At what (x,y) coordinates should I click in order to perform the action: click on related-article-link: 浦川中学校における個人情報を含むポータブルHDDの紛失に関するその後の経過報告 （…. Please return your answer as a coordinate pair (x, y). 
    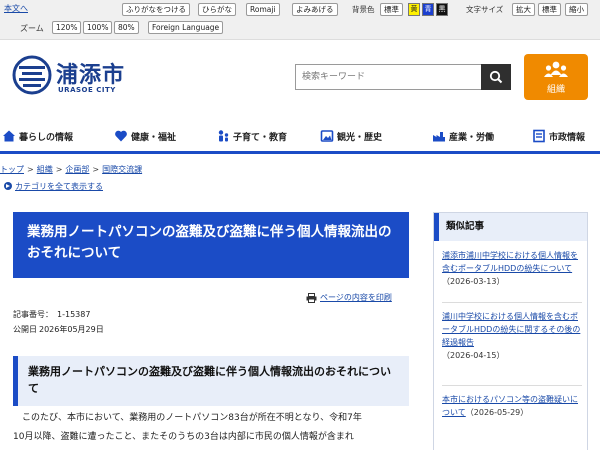
    Looking at the image, I should click on (512, 336).